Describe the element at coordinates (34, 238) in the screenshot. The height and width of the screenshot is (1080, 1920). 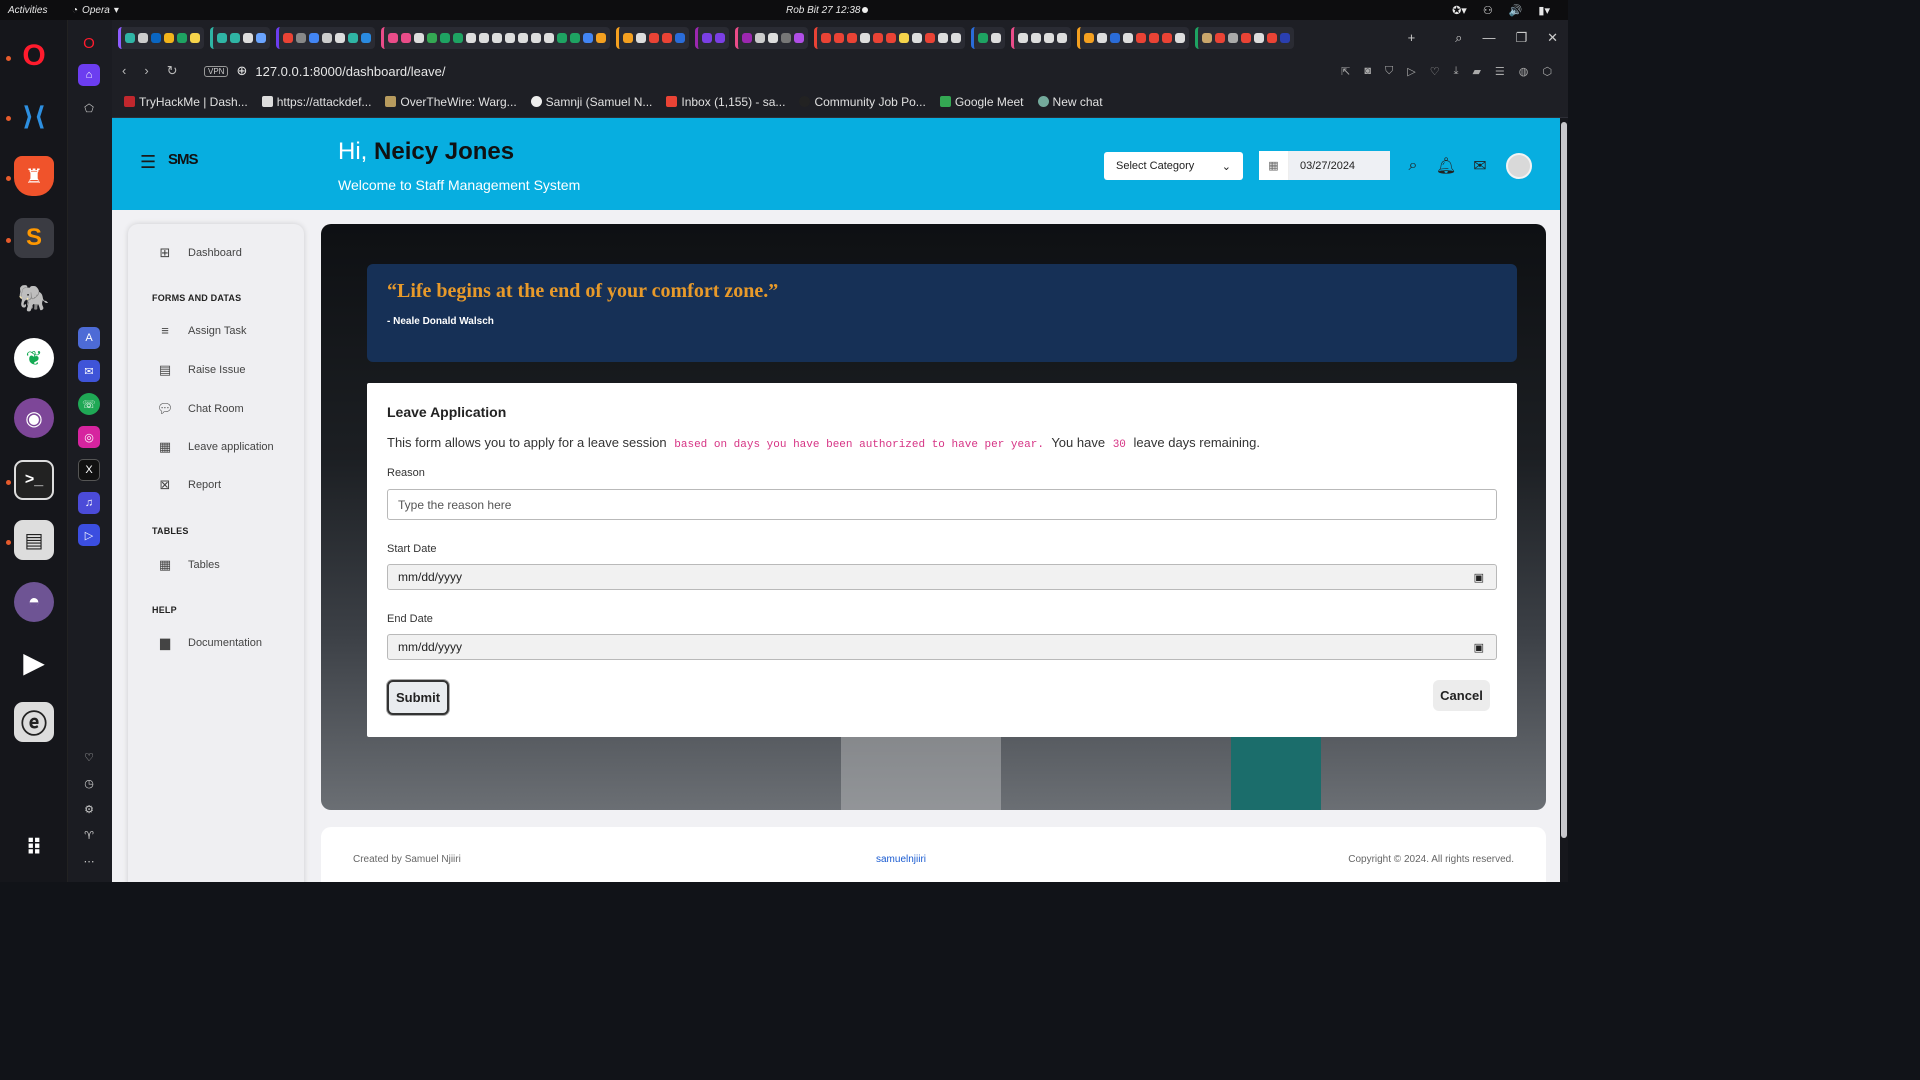
I see `sublime-icon: S` at that location.